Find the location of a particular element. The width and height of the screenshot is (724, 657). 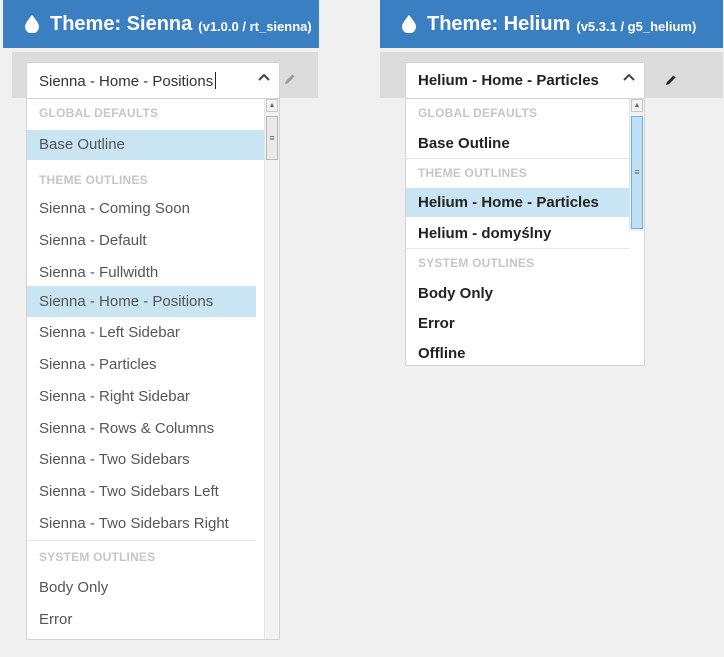

list-item: Sienna - Two Sidebars Right is located at coordinates (146, 524).